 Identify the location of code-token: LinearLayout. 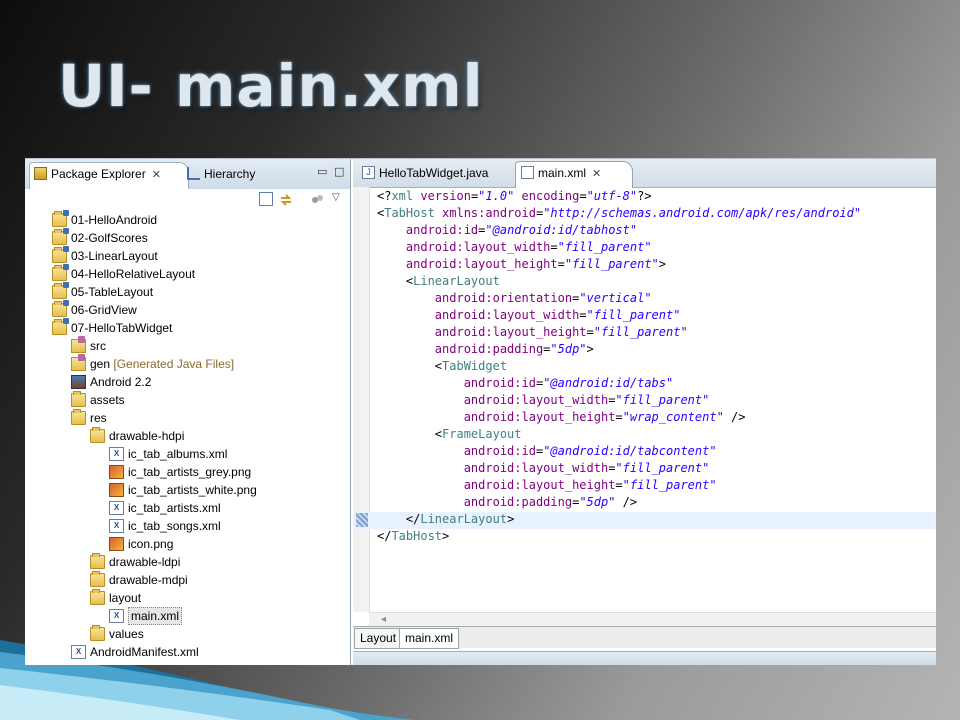
(464, 519).